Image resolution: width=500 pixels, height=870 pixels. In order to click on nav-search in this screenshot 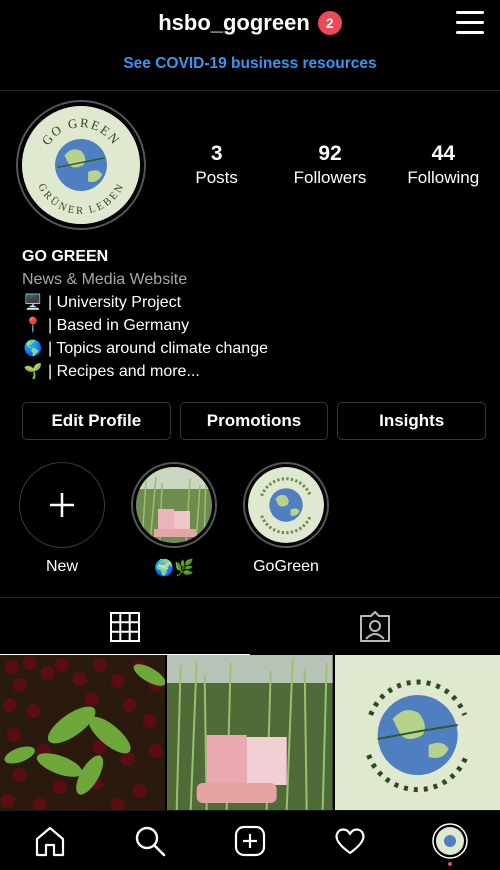, I will do `click(150, 841)`.